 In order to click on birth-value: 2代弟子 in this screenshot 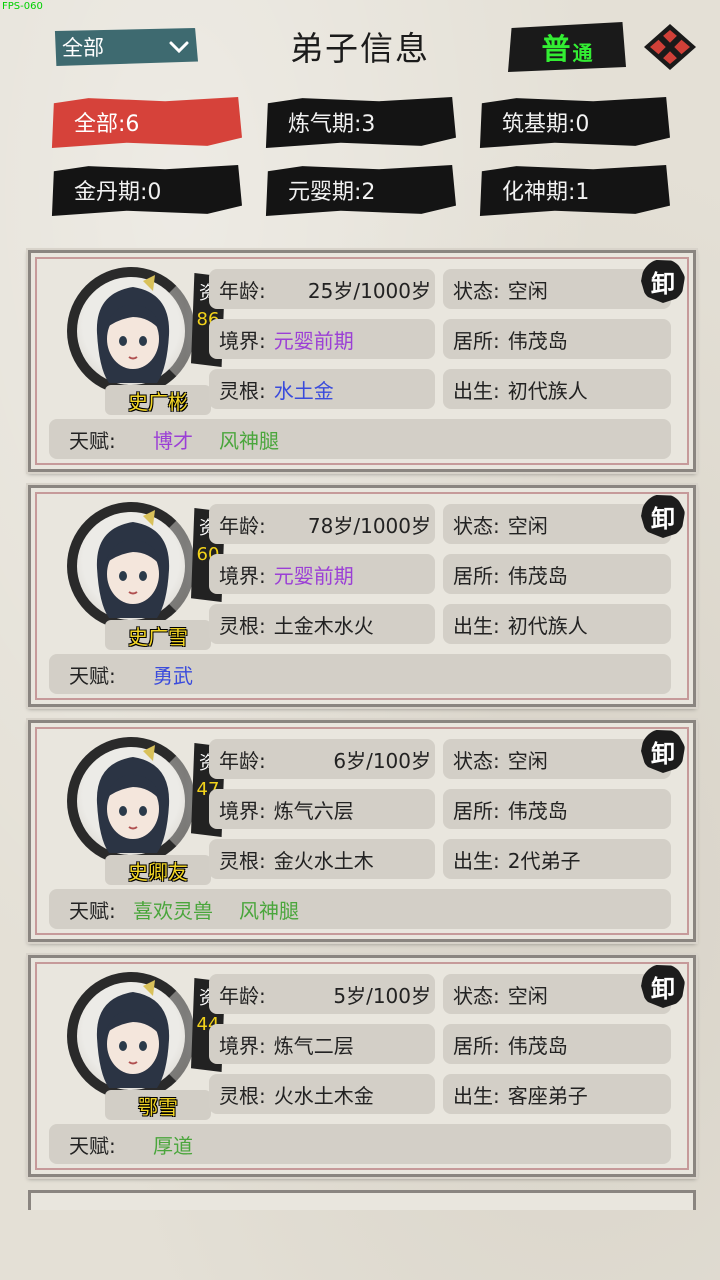, I will do `click(544, 860)`.